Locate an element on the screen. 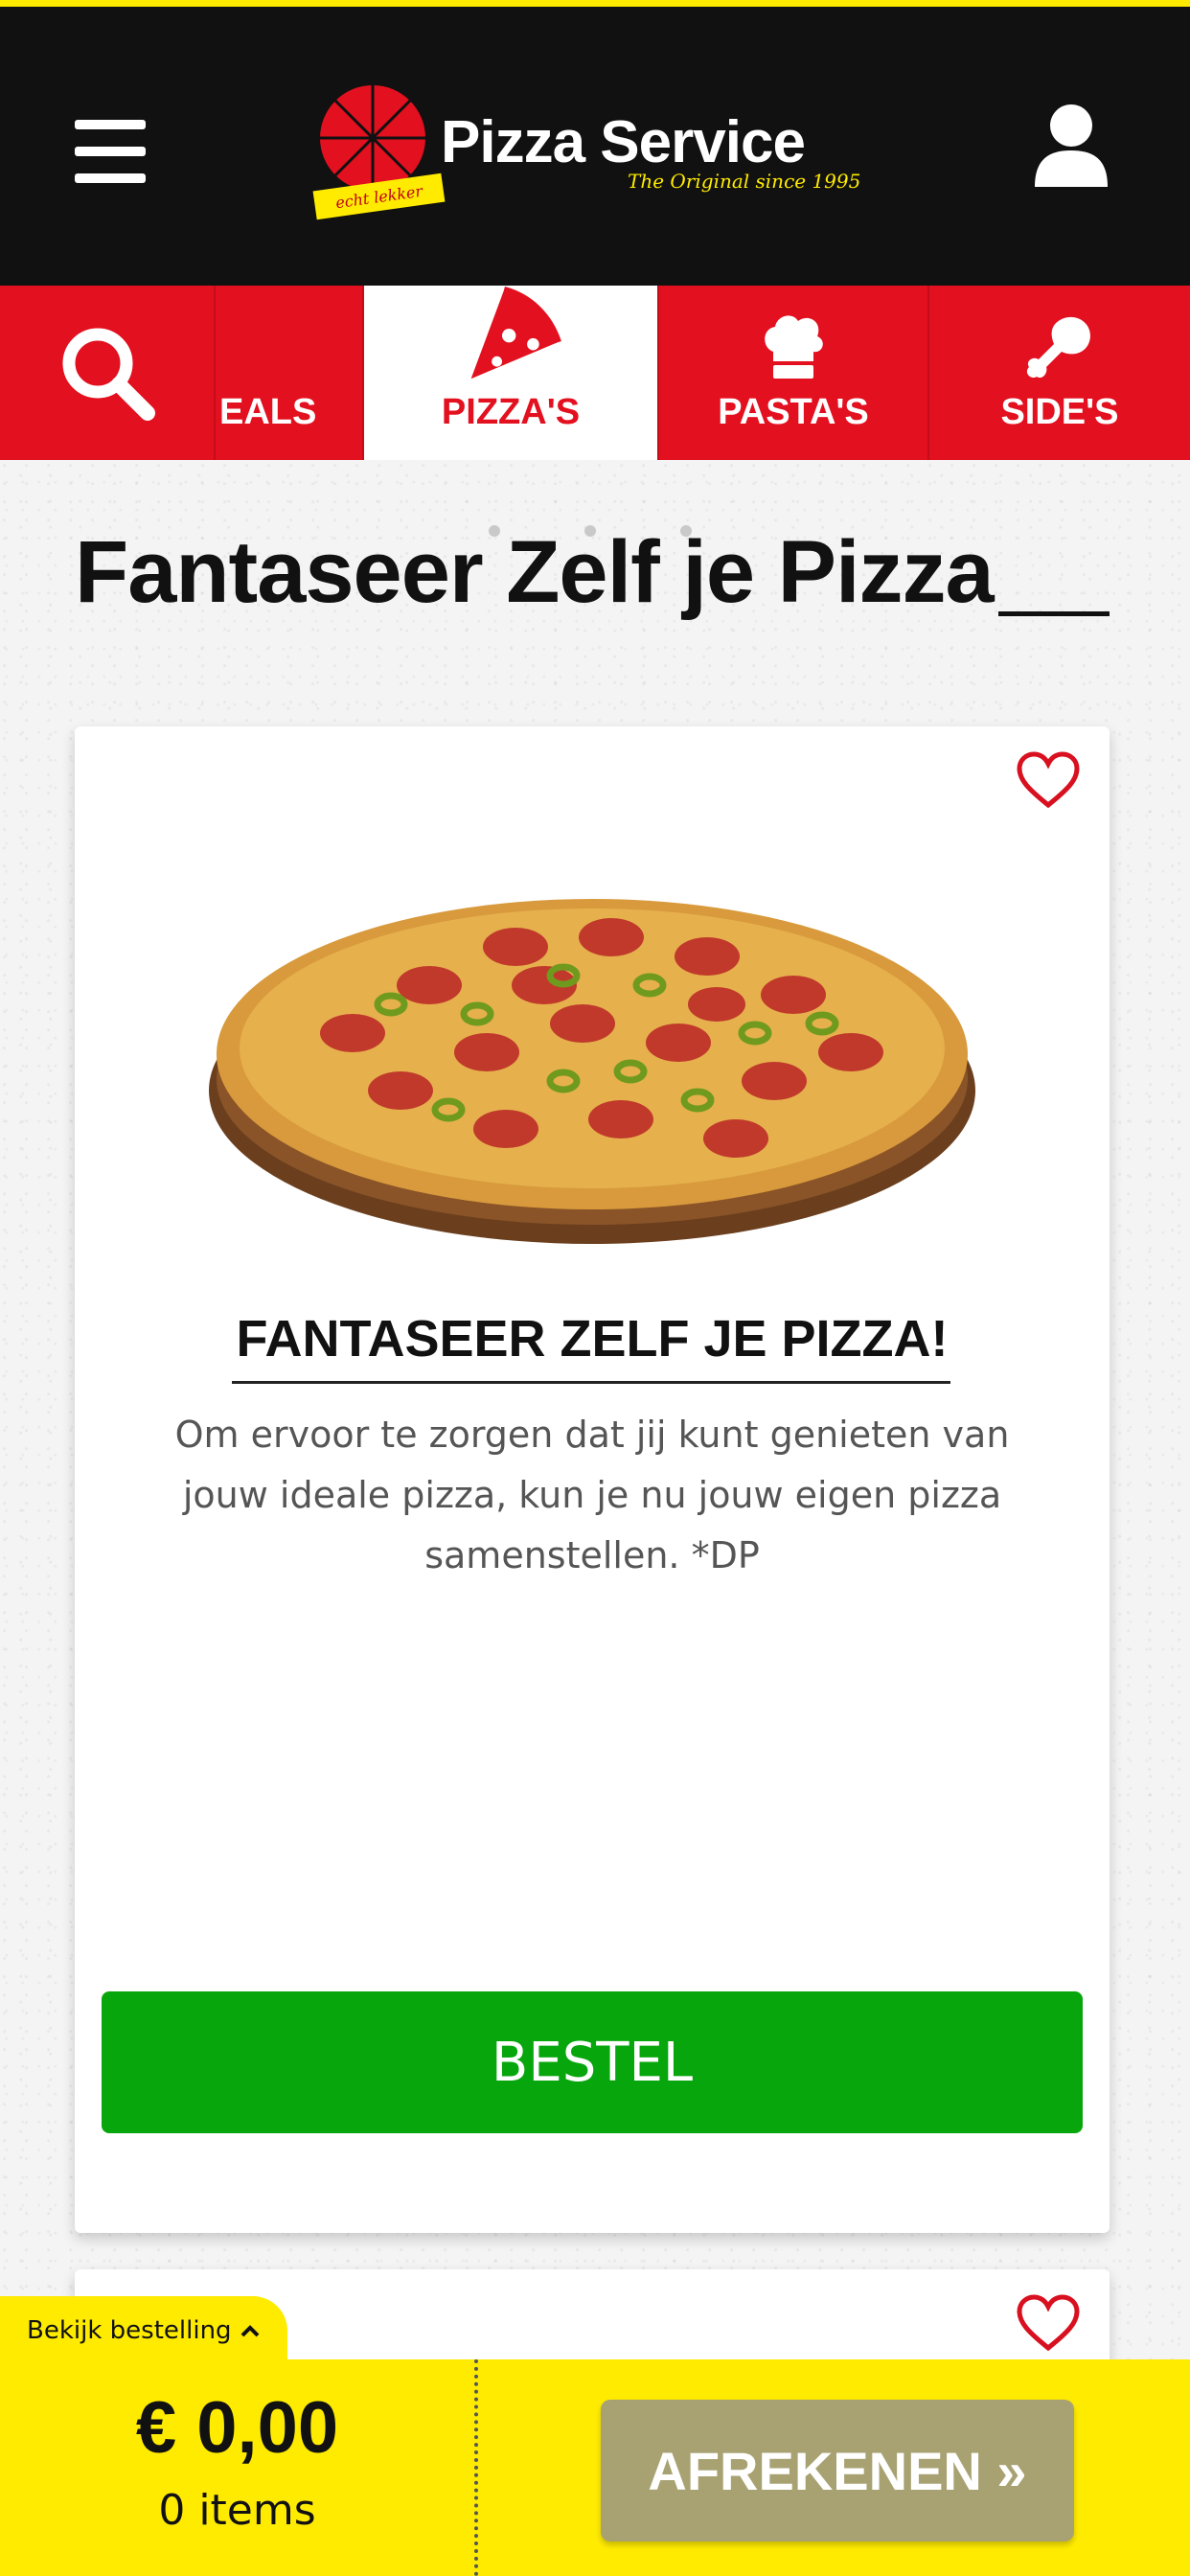 This screenshot has height=2576, width=1190. category-deals: EALS is located at coordinates (290, 373).